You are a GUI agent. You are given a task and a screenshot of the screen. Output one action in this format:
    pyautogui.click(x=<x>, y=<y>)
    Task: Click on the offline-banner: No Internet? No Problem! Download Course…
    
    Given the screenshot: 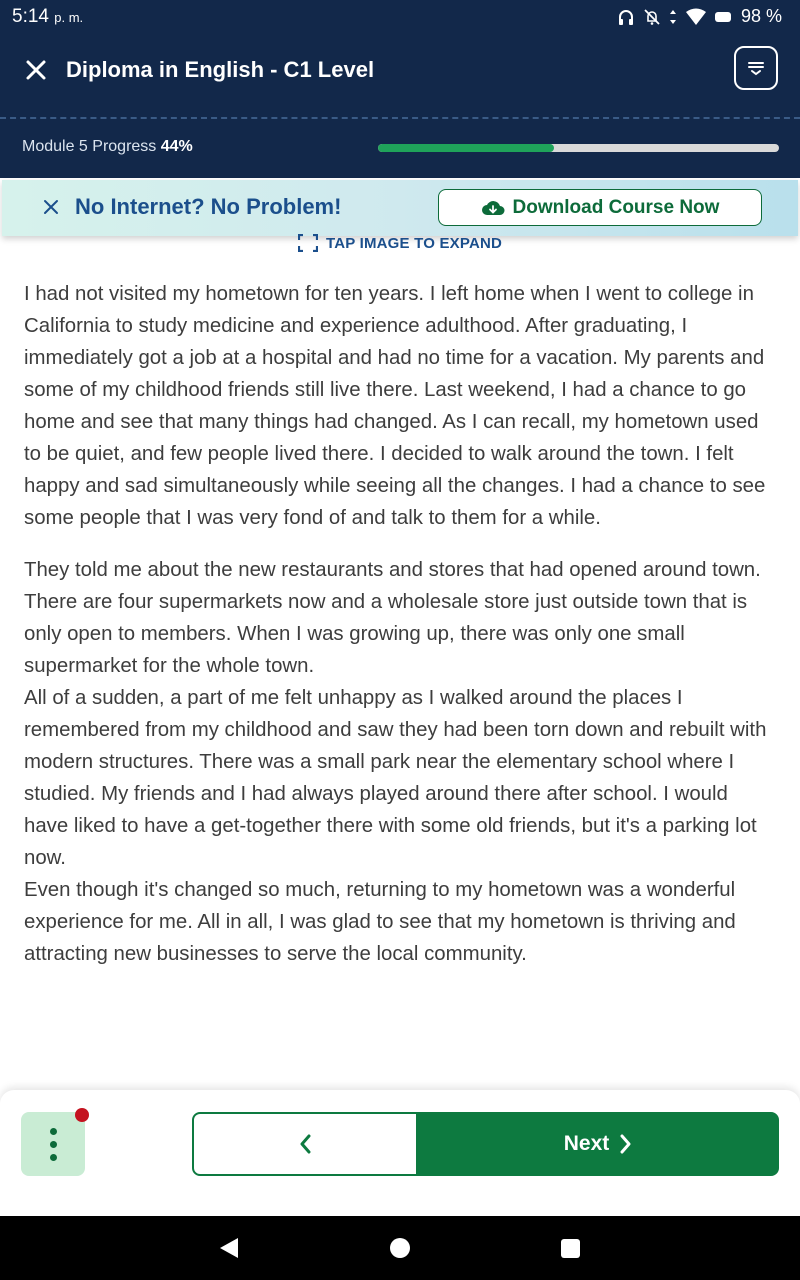 What is the action you would take?
    pyautogui.click(x=400, y=208)
    